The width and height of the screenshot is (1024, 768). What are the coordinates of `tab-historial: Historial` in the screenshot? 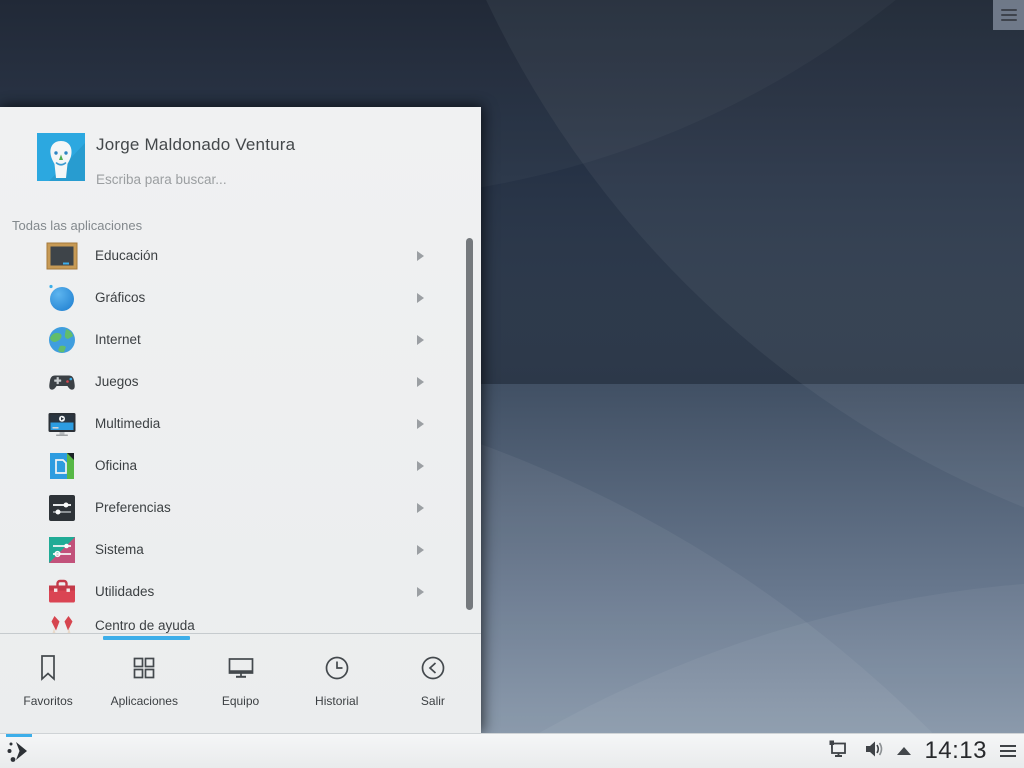 It's located at (337, 683).